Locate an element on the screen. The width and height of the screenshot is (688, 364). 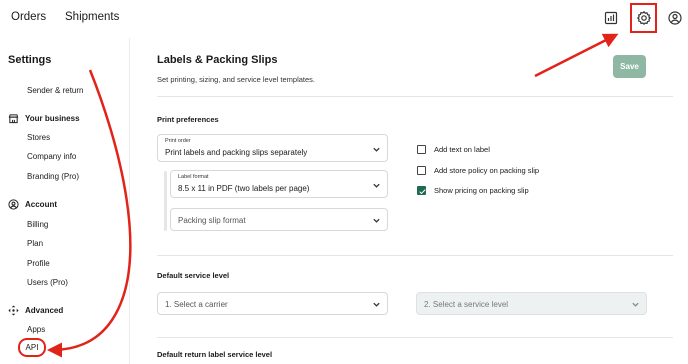
carrier-select: 1. Select a carrier is located at coordinates (272, 303).